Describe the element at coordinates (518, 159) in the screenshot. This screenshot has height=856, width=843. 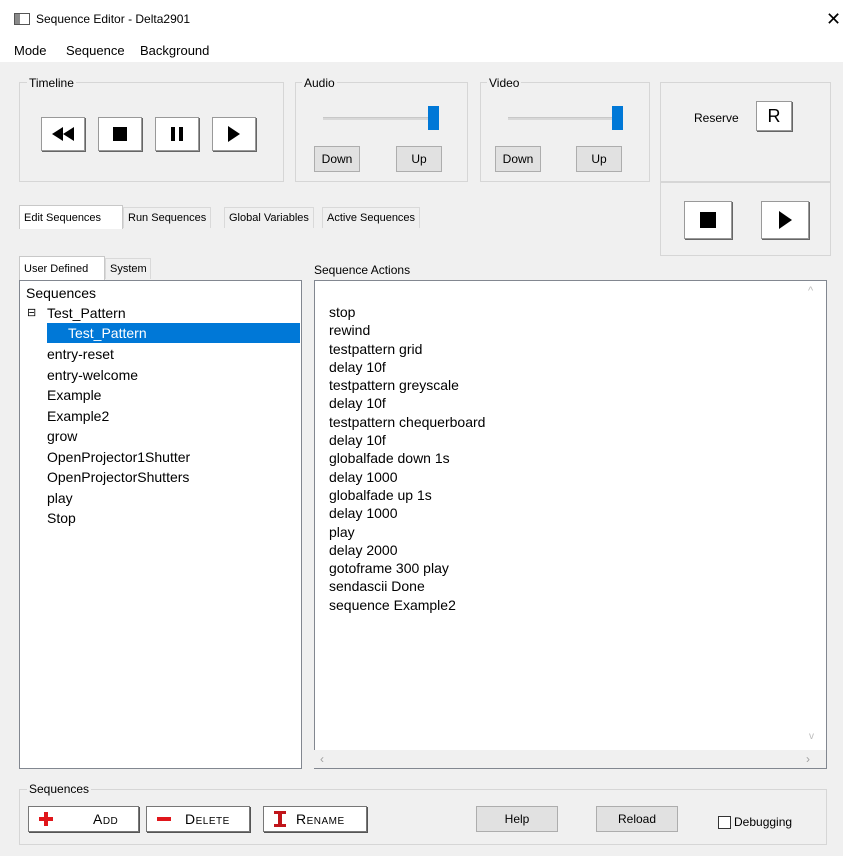
I see `video-down-button: Down` at that location.